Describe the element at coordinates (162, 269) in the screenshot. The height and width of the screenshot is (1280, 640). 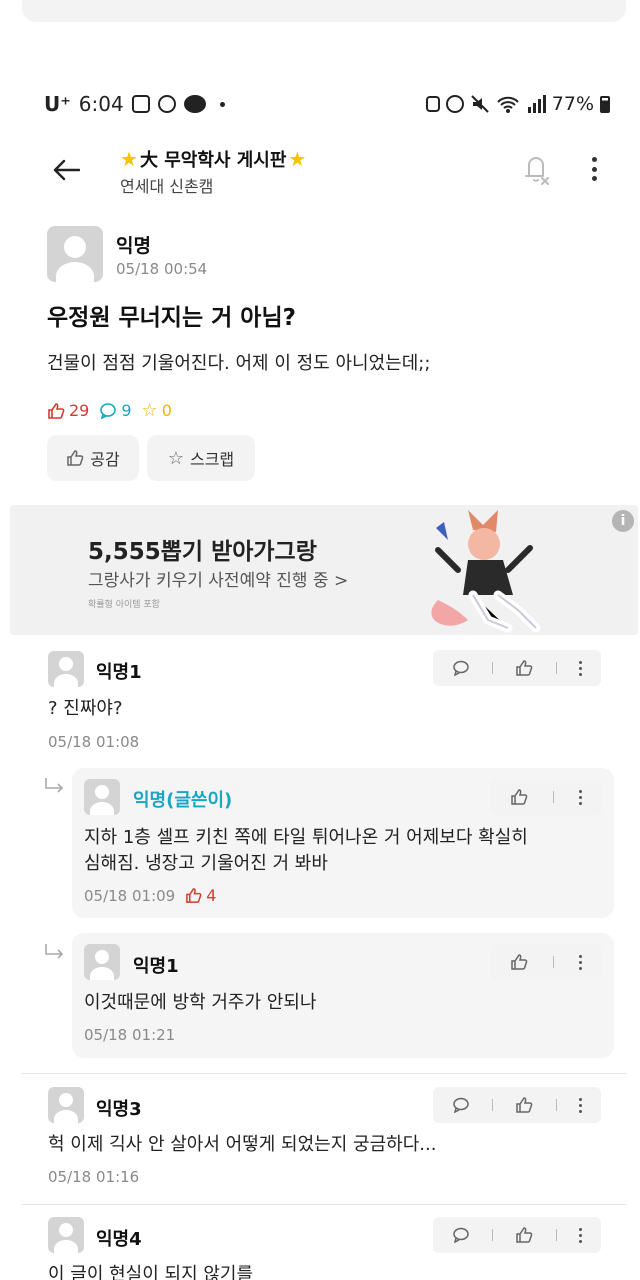
I see `post-date: 05/18 00:54` at that location.